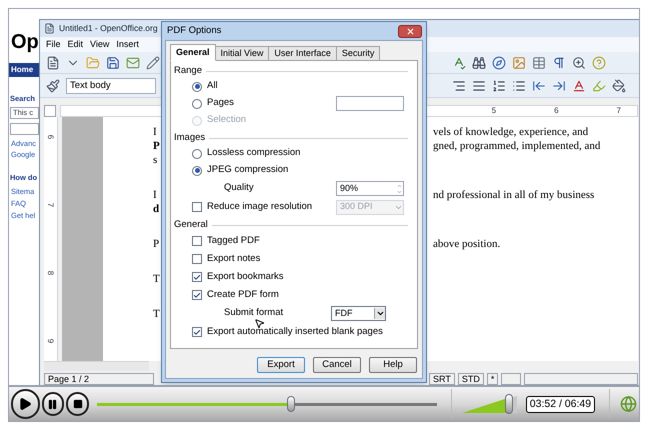 This screenshot has width=646, height=427. What do you see at coordinates (153, 63) in the screenshot?
I see `edit-icon` at bounding box center [153, 63].